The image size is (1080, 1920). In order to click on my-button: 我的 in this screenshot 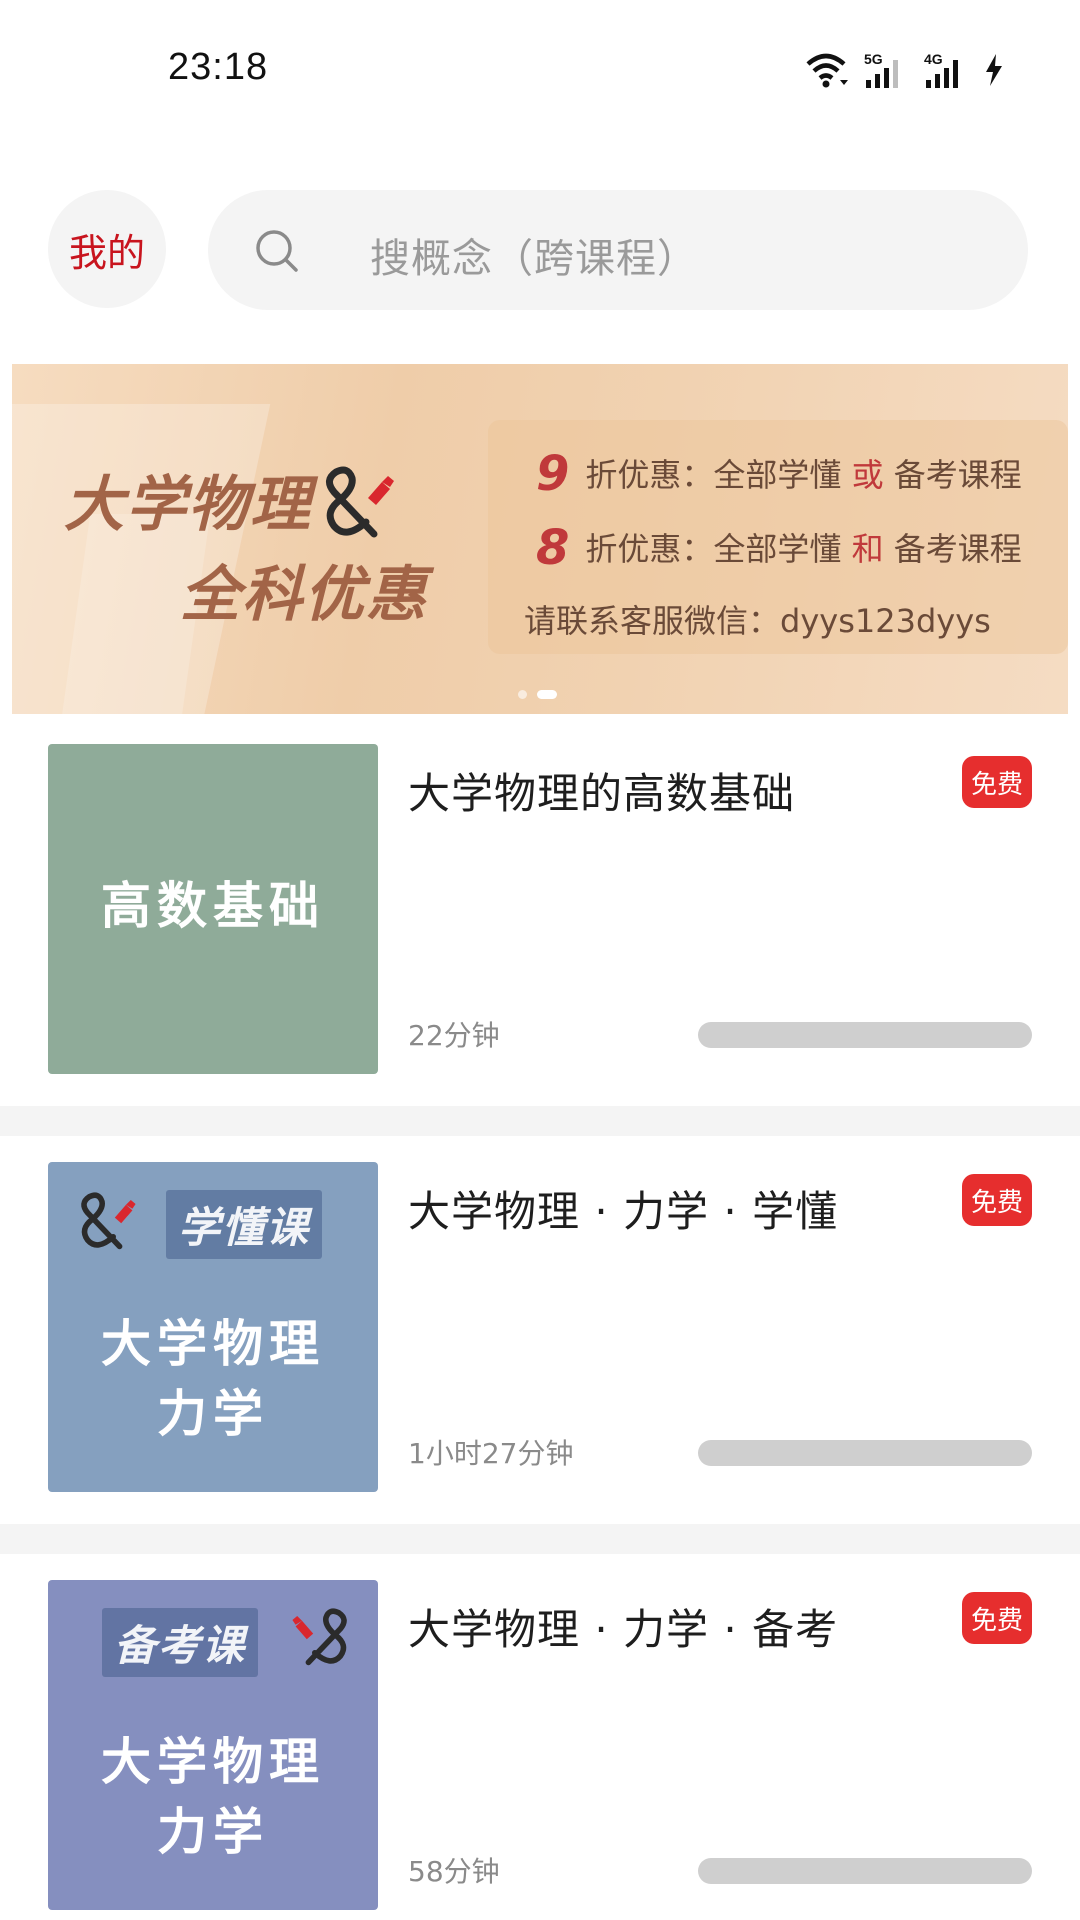, I will do `click(107, 249)`.